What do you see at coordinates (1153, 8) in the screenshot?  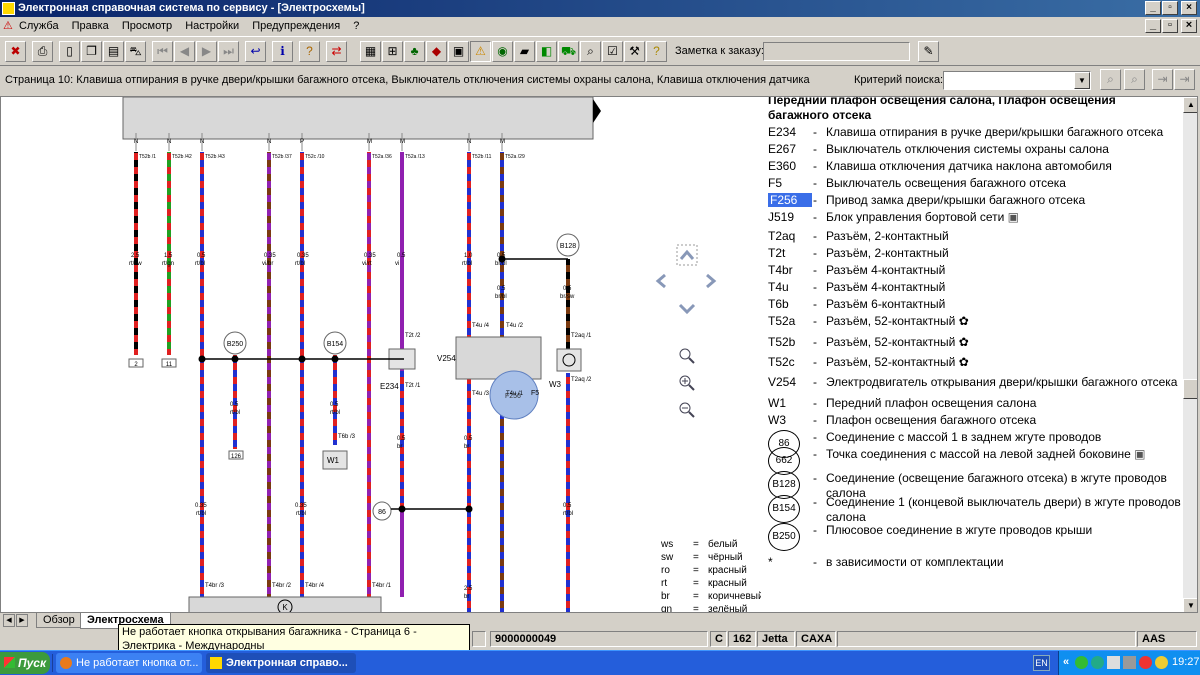 I see `minimize-button: _` at bounding box center [1153, 8].